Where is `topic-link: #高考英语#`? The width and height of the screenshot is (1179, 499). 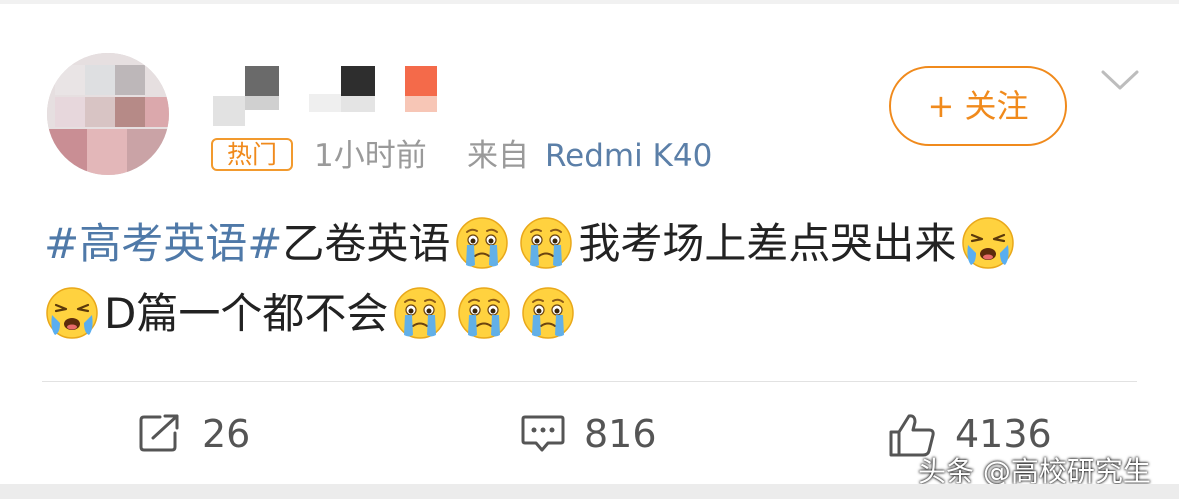
topic-link: #高考英语# is located at coordinates (163, 243).